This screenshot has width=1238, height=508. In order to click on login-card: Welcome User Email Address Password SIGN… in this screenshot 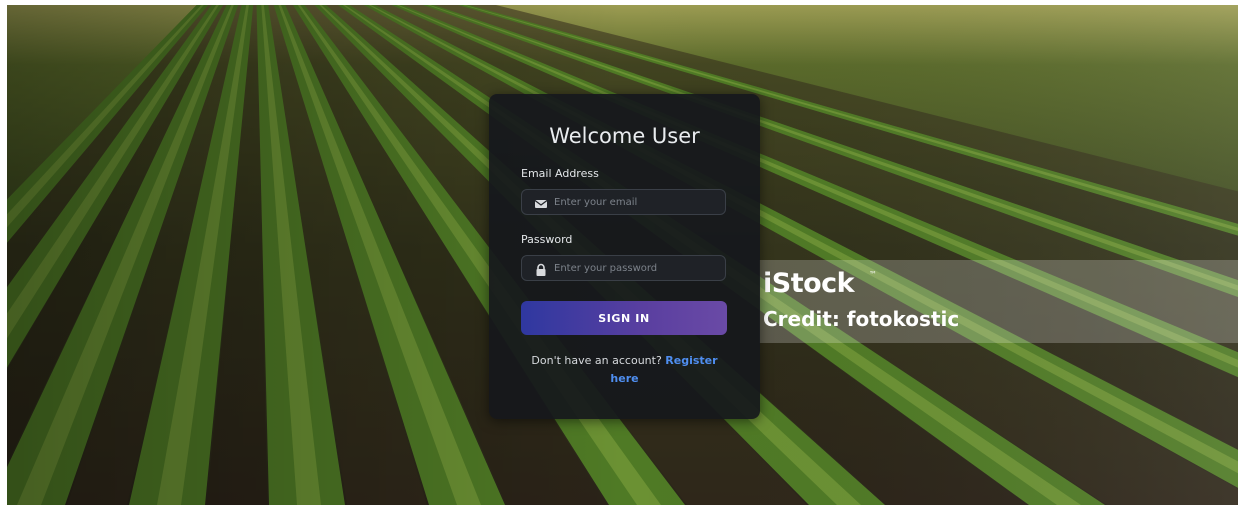, I will do `click(624, 256)`.